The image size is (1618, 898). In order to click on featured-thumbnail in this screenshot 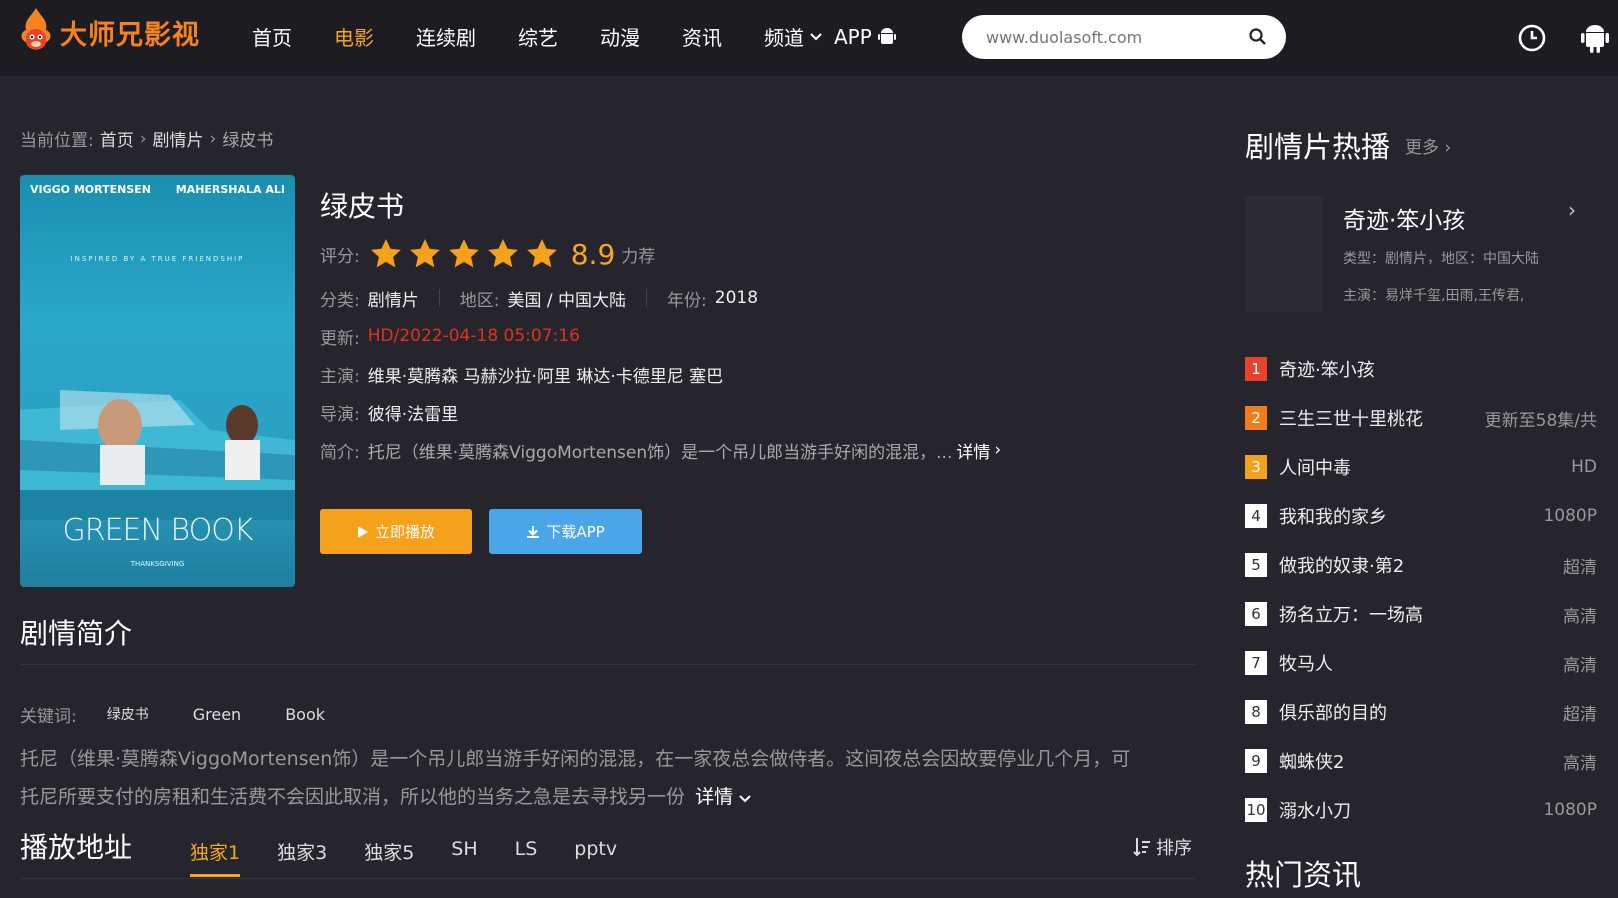, I will do `click(1284, 254)`.